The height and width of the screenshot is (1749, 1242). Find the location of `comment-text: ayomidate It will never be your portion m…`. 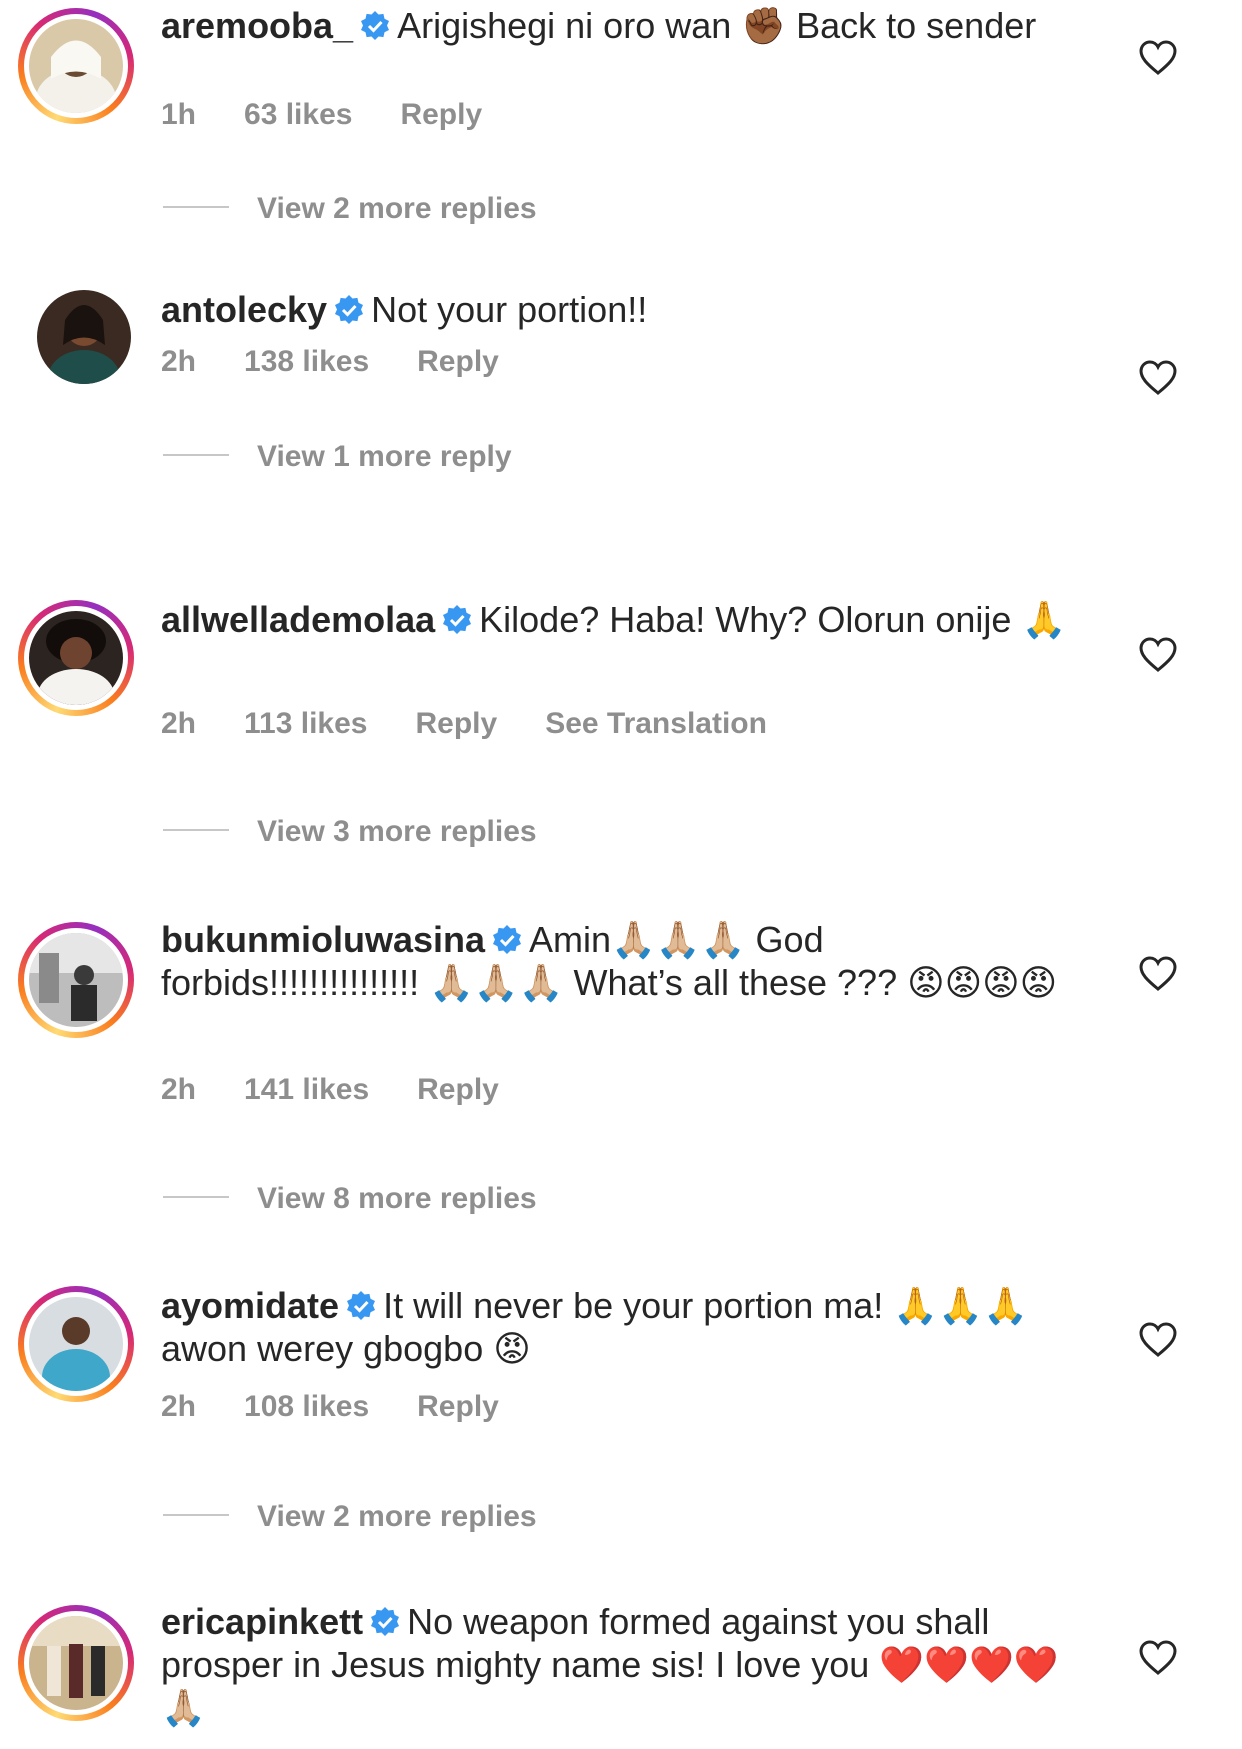

comment-text: ayomidate It will never be your portion m… is located at coordinates (621, 1327).